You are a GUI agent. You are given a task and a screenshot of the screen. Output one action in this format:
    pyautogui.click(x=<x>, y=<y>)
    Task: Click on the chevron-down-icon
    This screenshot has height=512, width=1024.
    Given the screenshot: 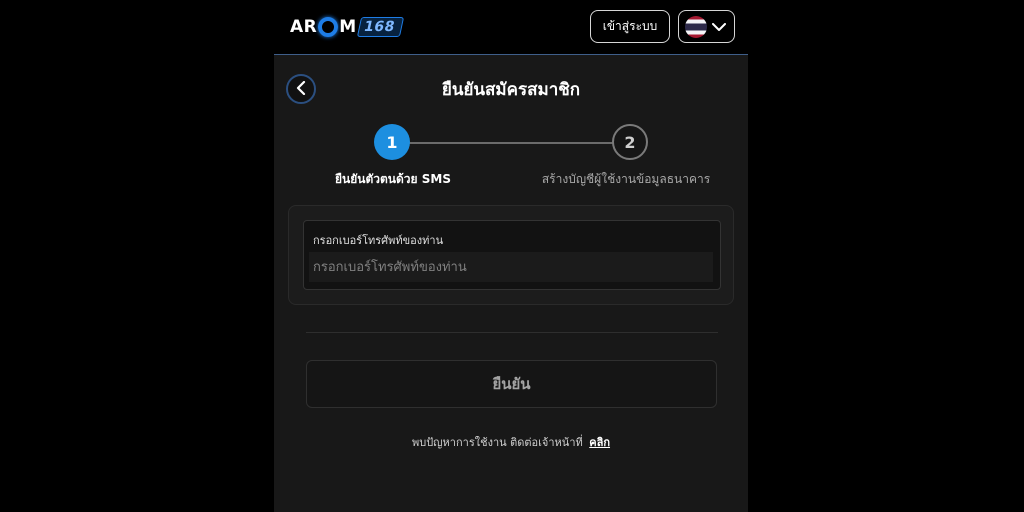 What is the action you would take?
    pyautogui.click(x=719, y=26)
    